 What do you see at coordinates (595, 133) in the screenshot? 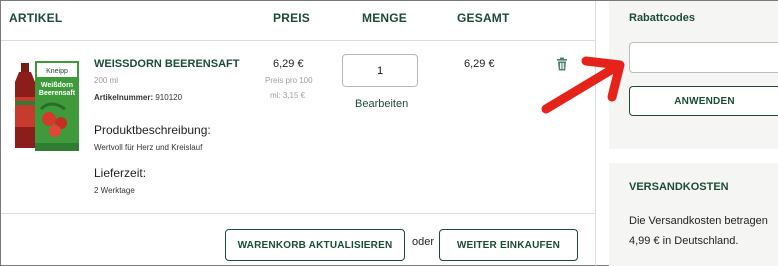
I see `cart-sidebar-divider` at bounding box center [595, 133].